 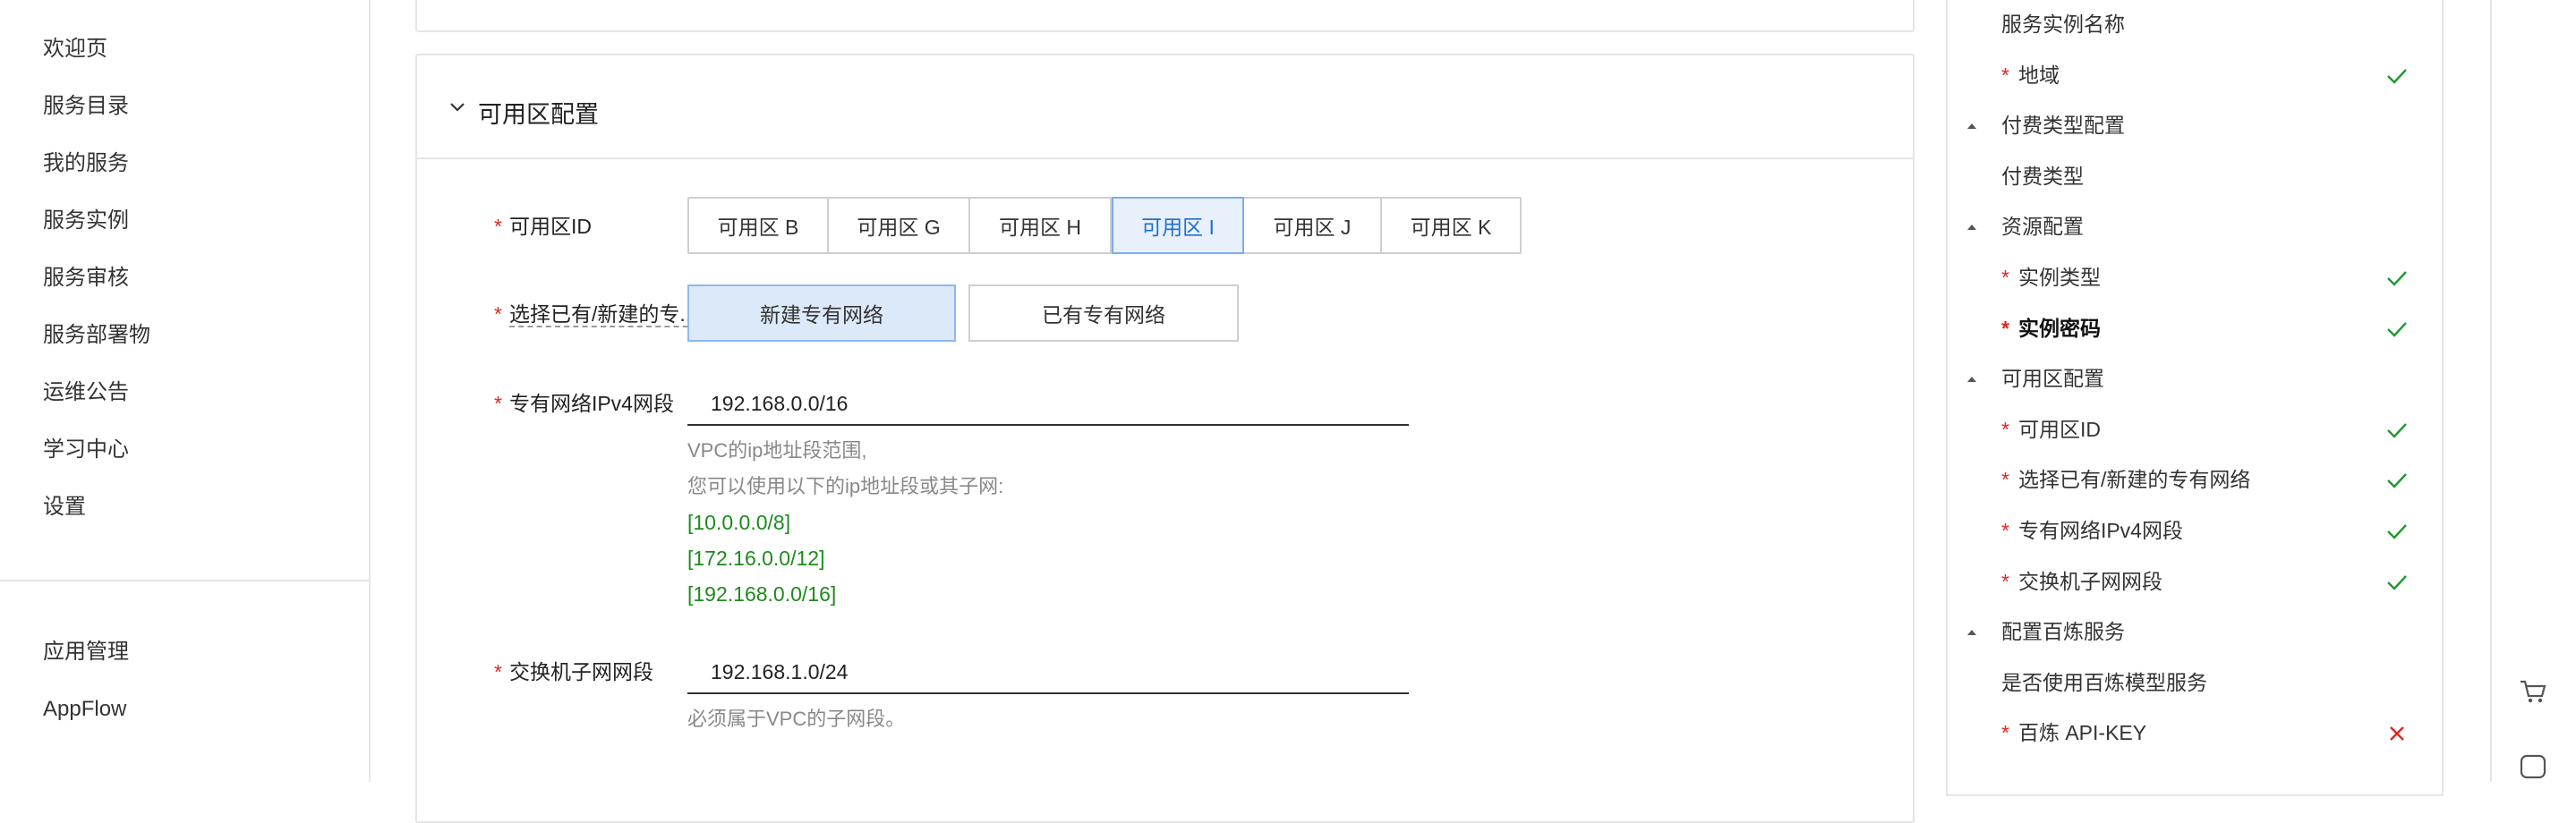 I want to click on outline-item: * 可用区ID, so click(x=2051, y=429).